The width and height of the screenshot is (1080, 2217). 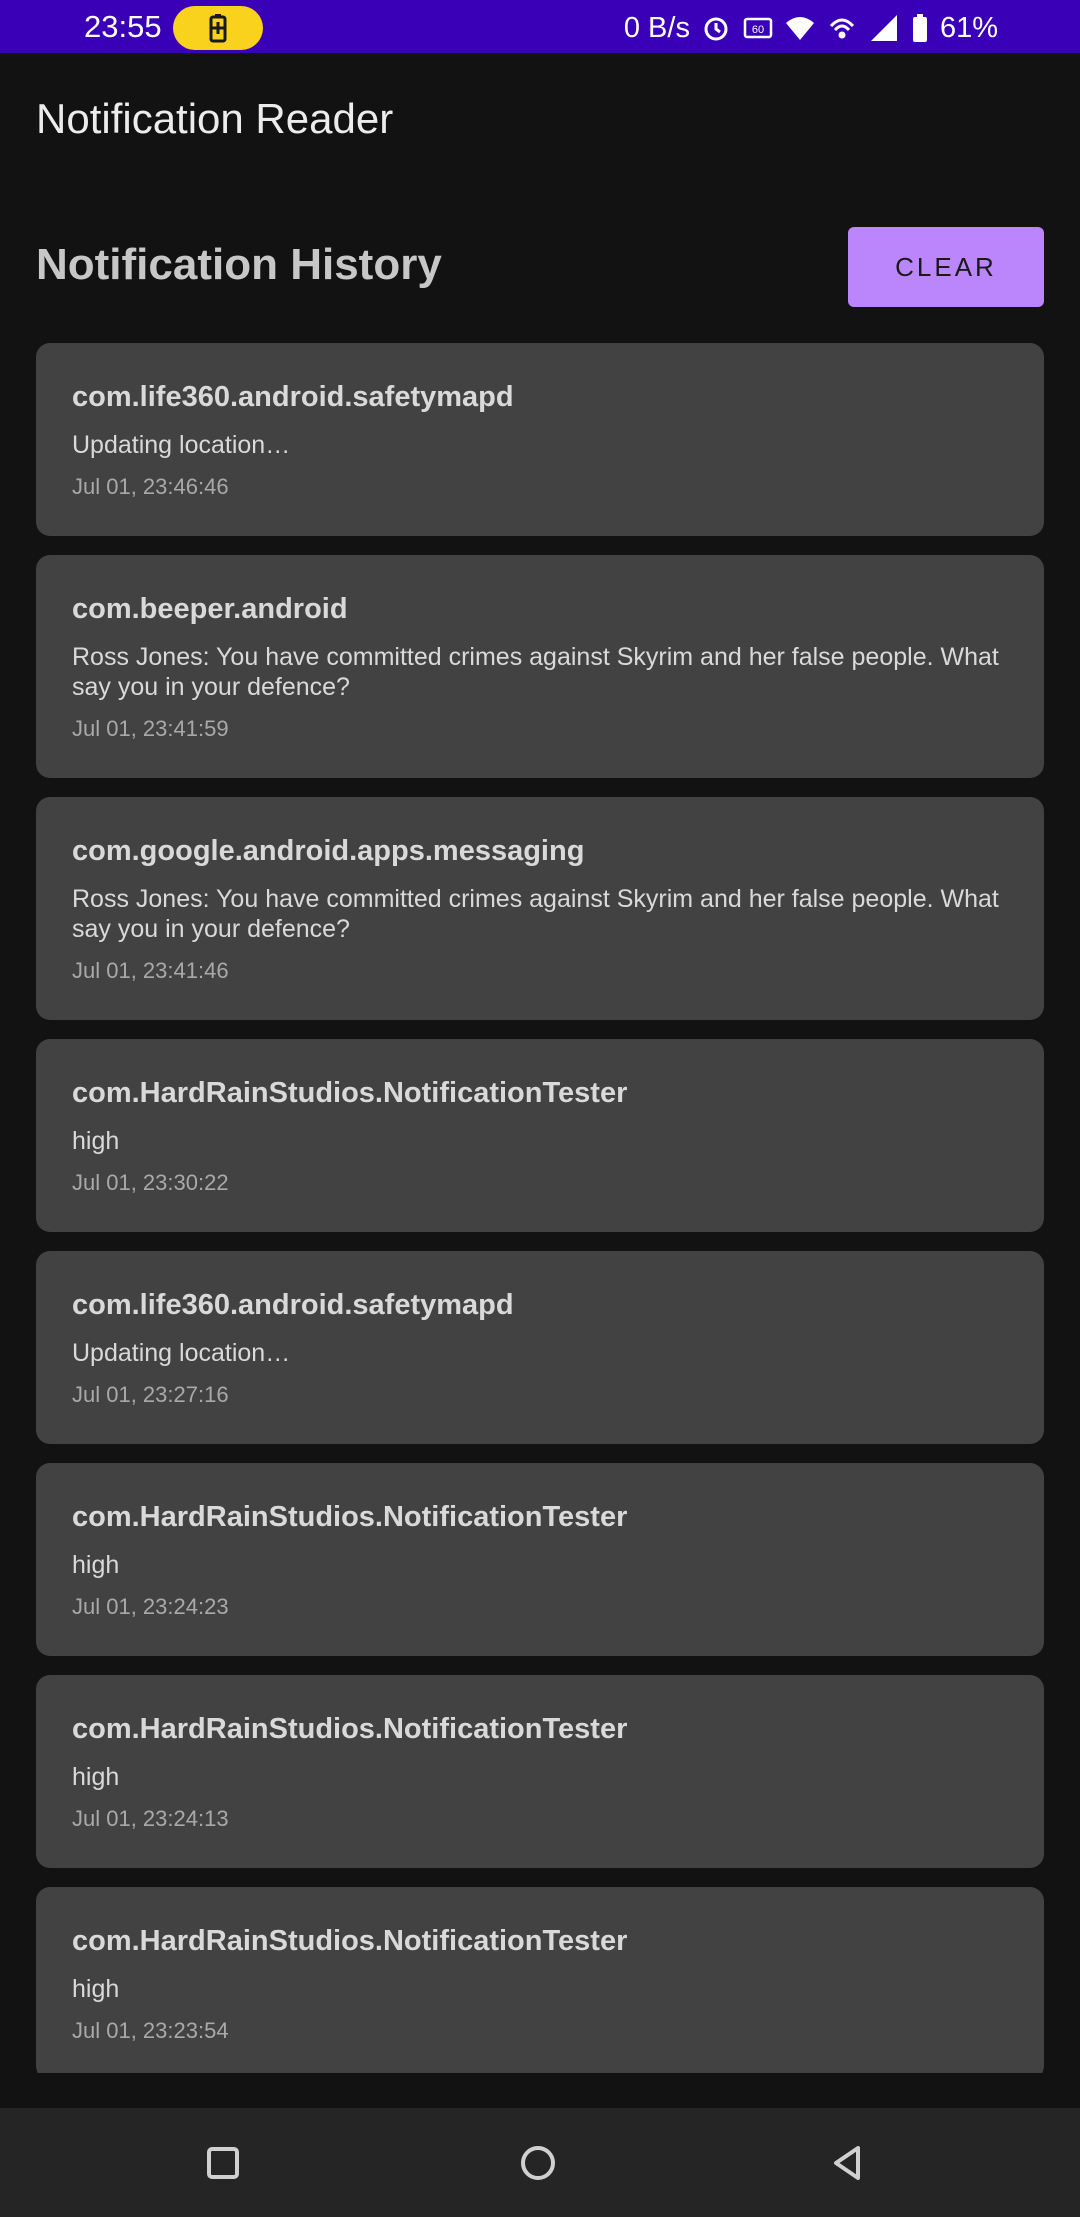 I want to click on navigation-bar, so click(x=540, y=2162).